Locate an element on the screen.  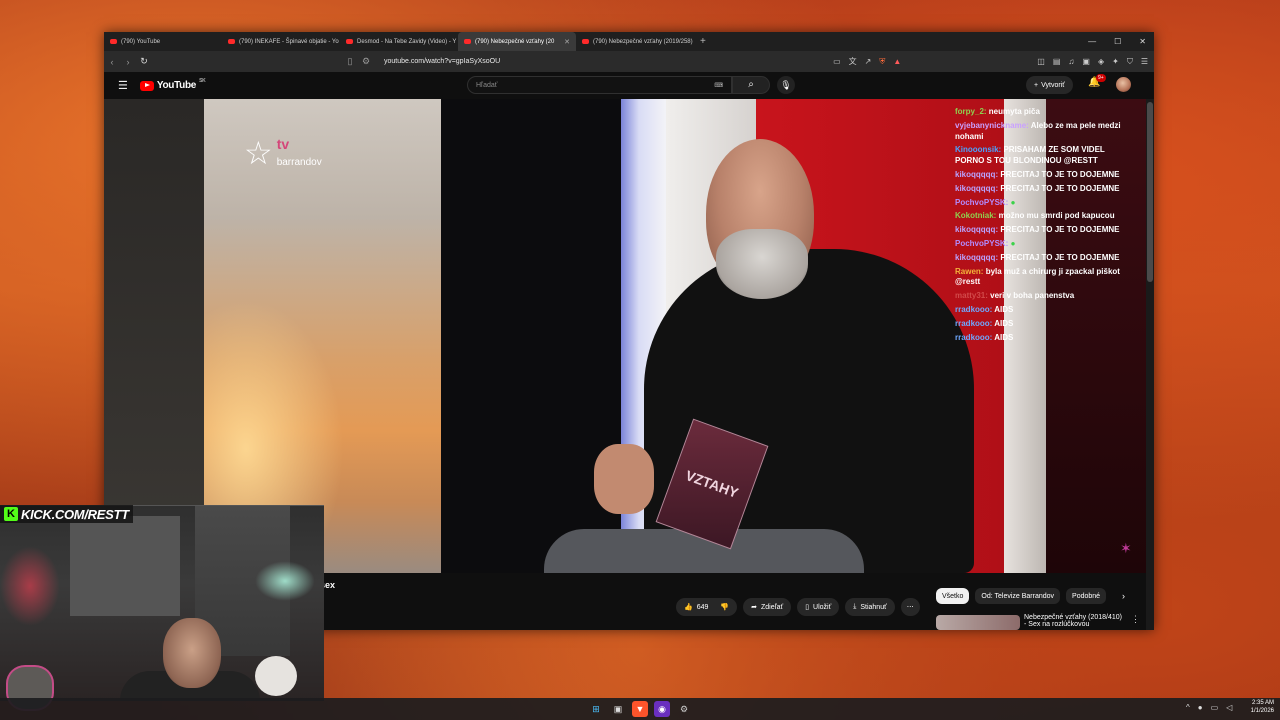
brave-browser-icon: ▼ is located at coordinates (640, 709).